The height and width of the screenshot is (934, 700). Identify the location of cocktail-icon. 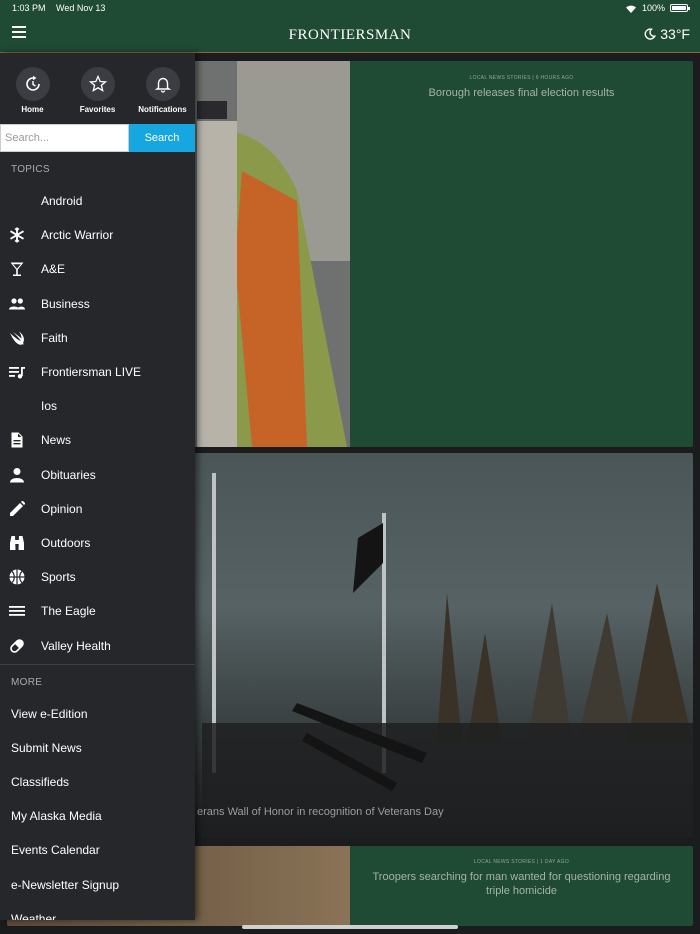
(20, 269).